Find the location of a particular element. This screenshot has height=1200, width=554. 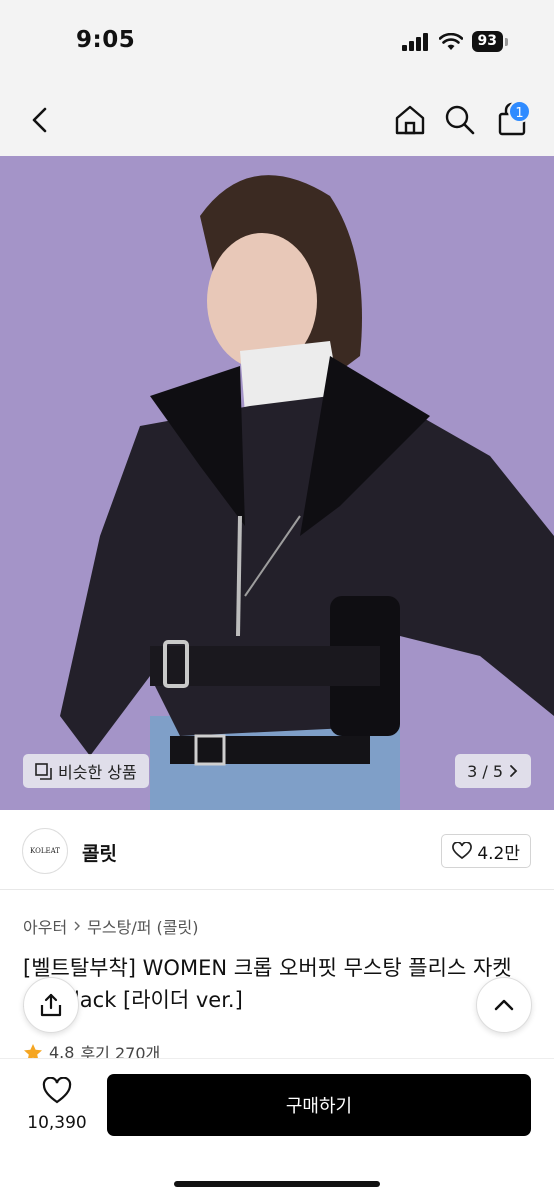

brand-name: 콜릿 is located at coordinates (99, 852).